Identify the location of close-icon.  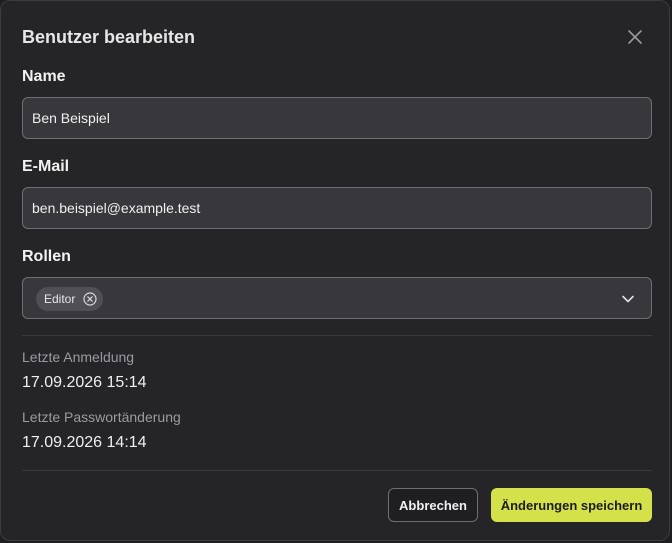
(635, 37).